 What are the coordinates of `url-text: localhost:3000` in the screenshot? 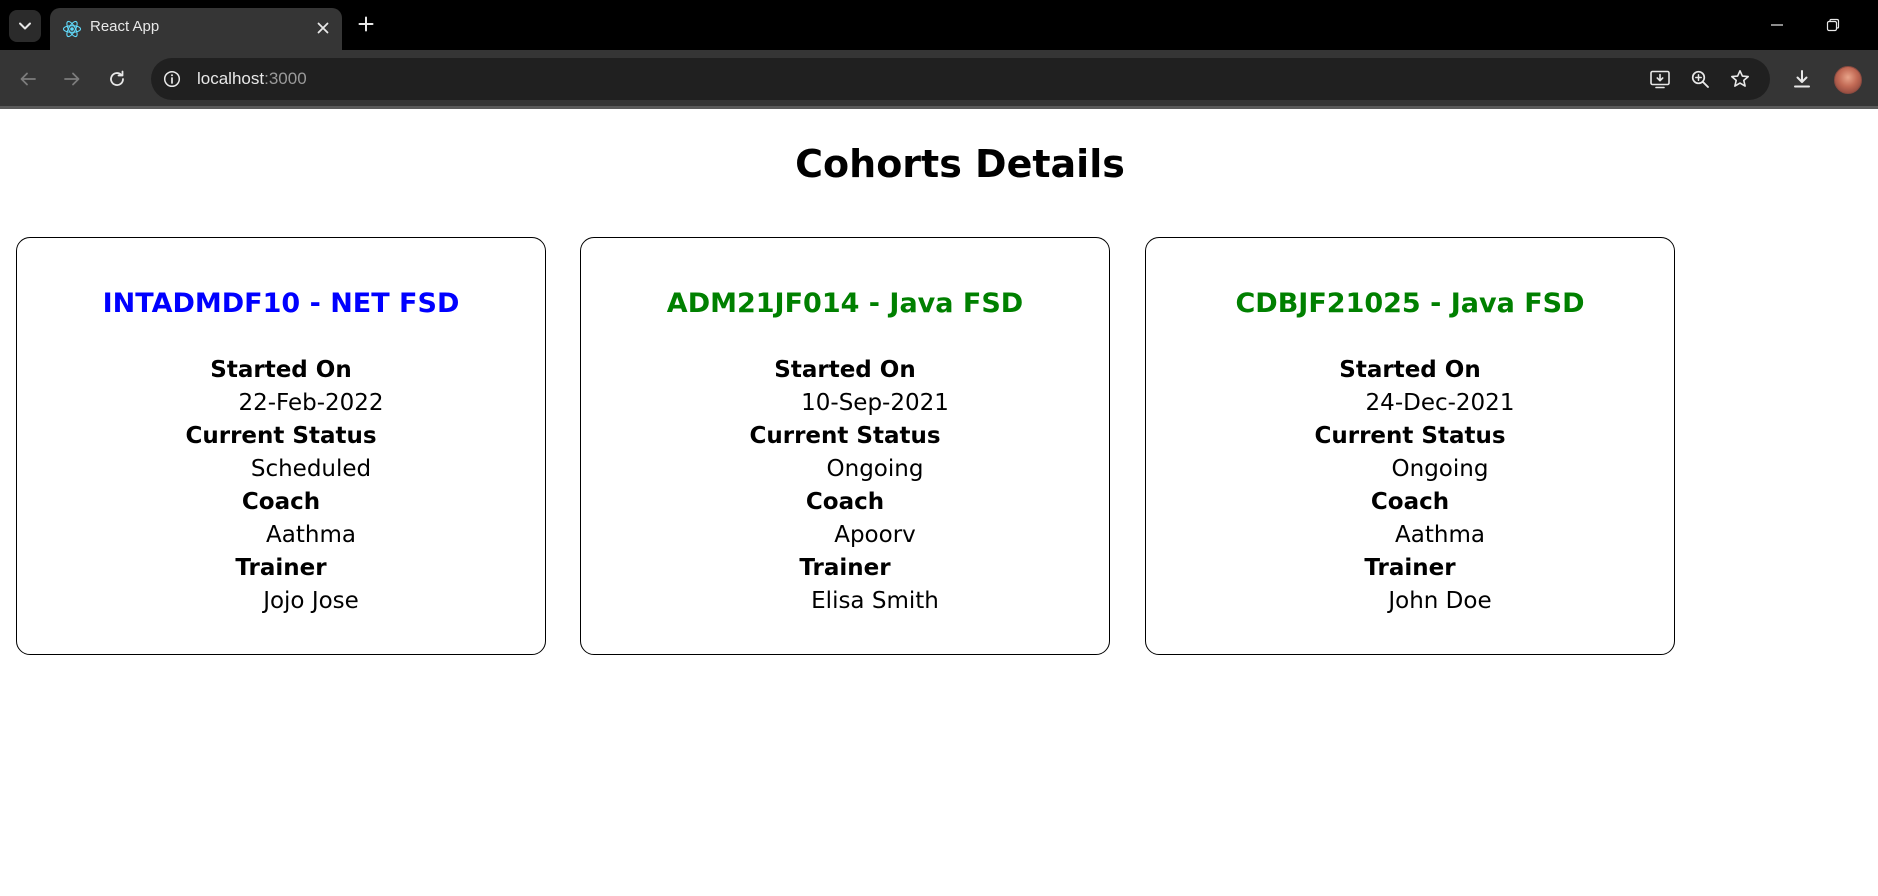 It's located at (252, 79).